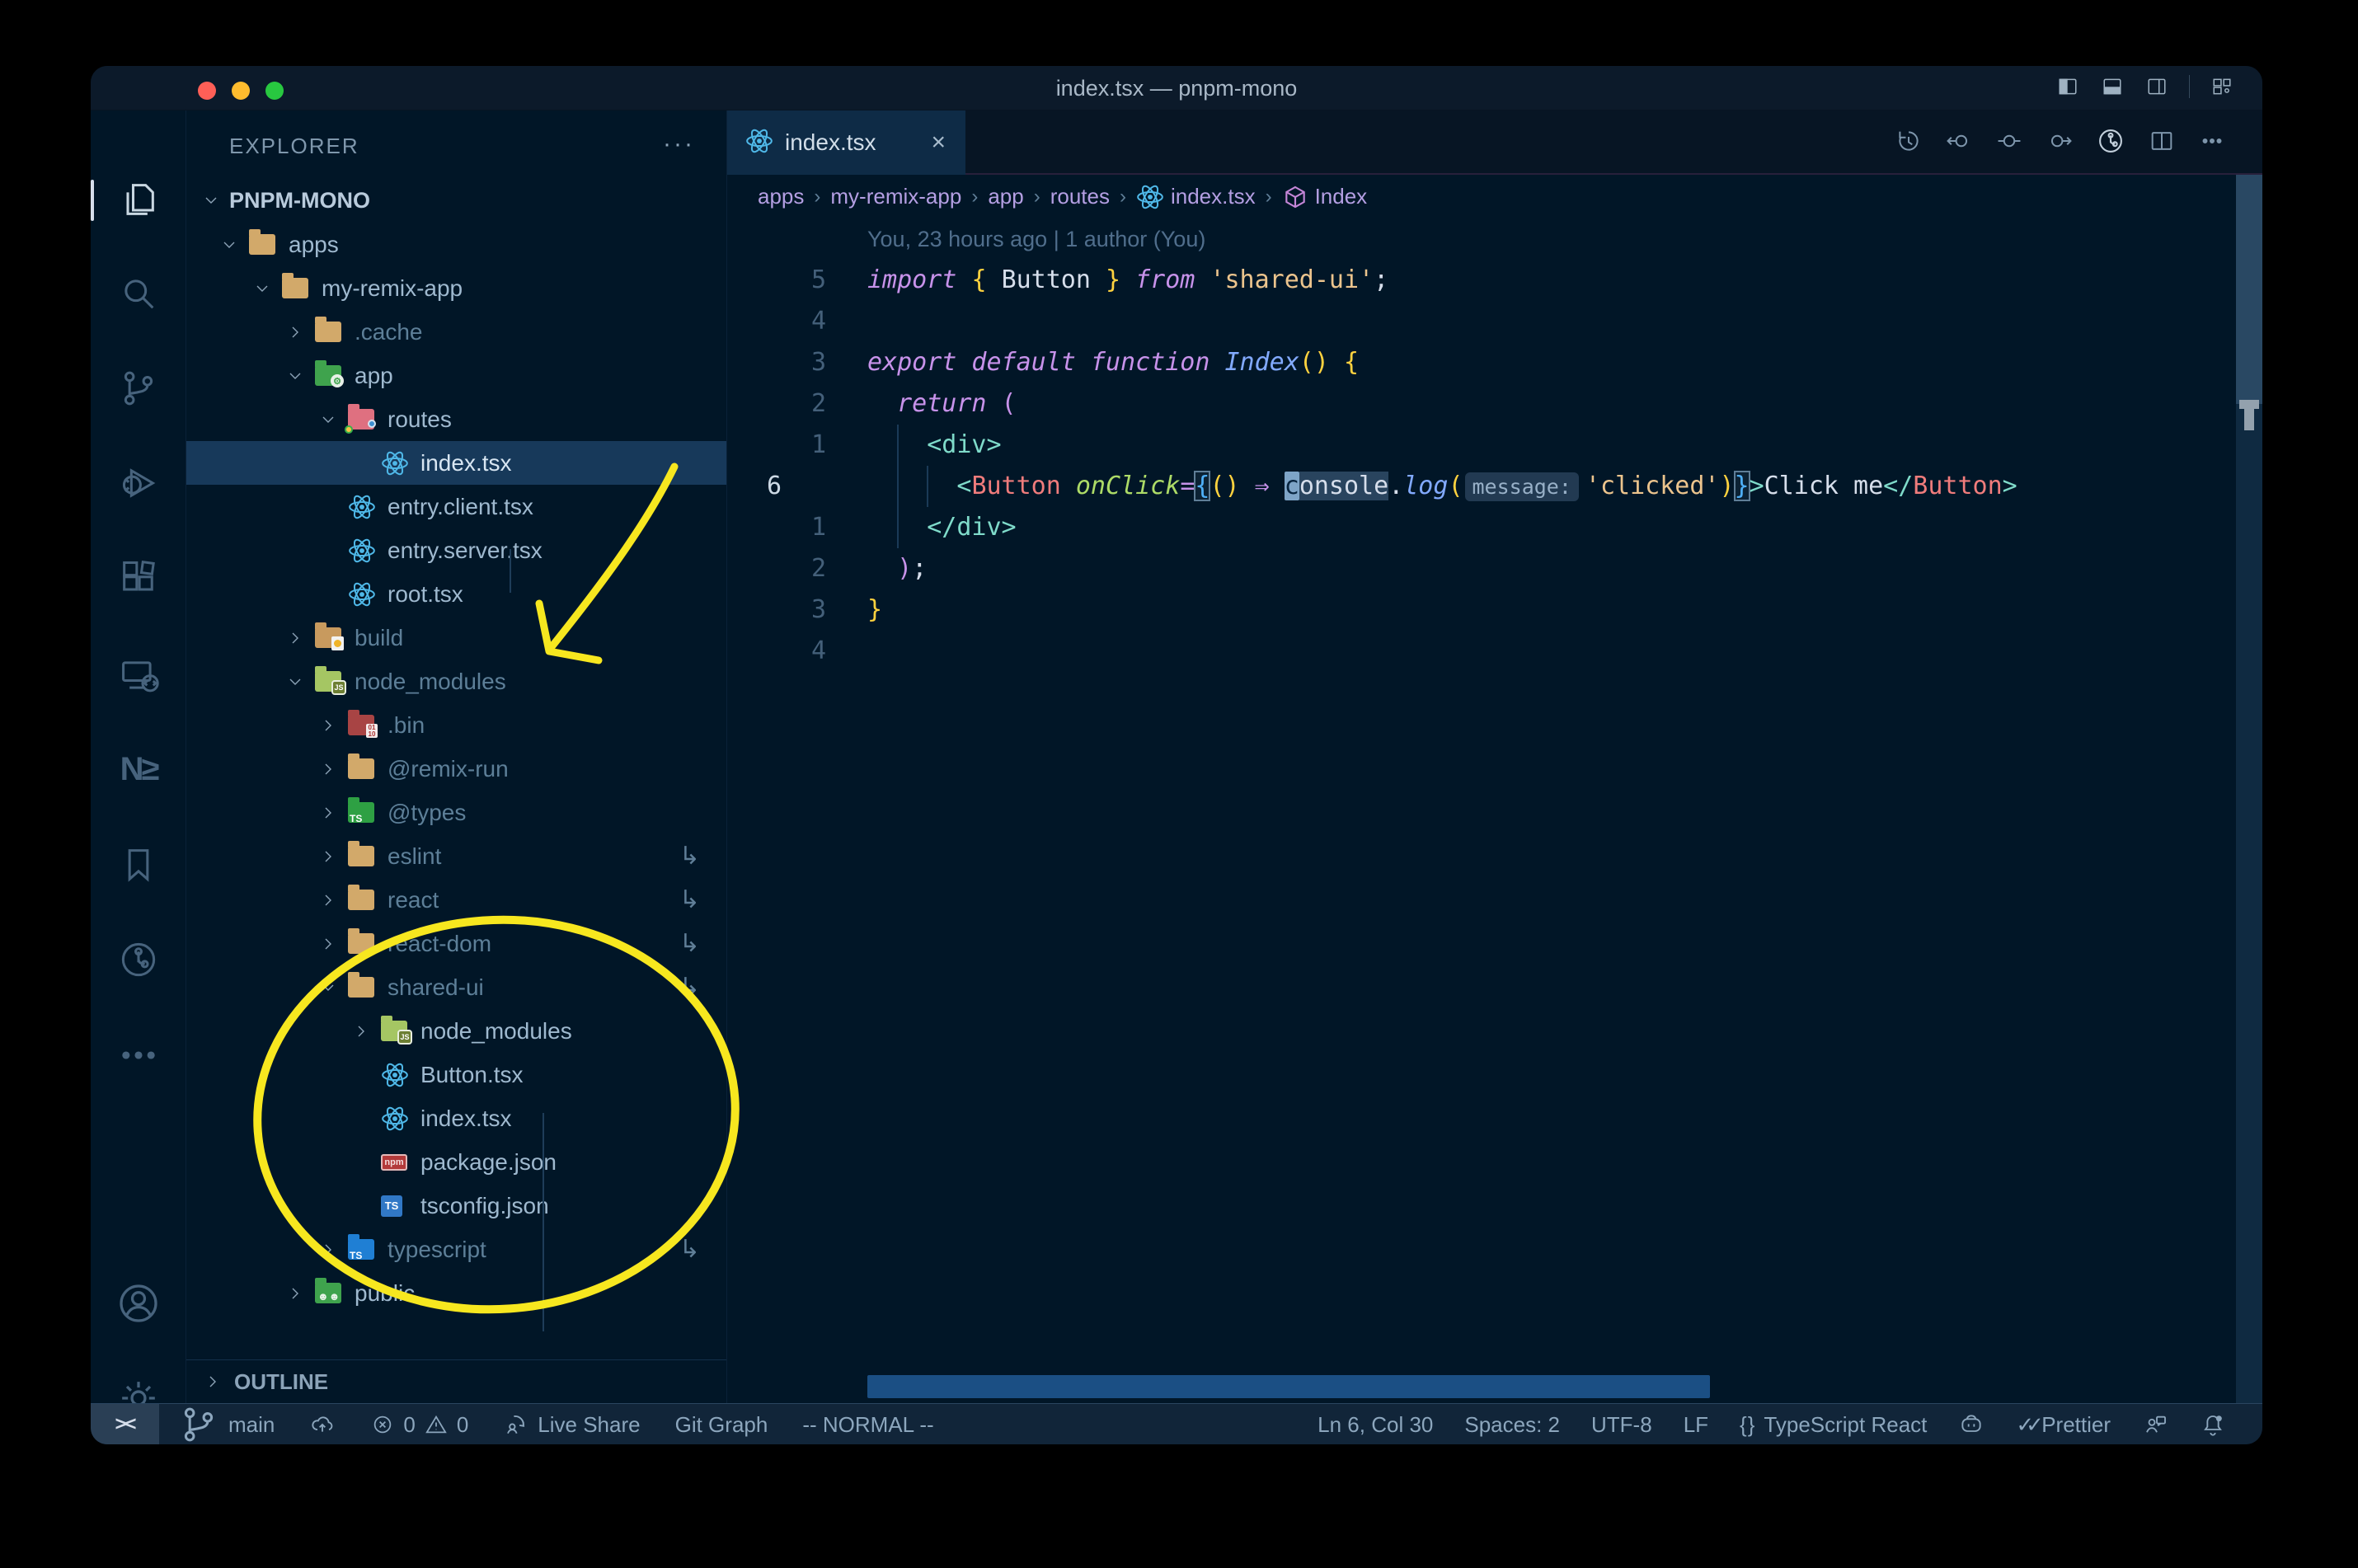  Describe the element at coordinates (456, 1293) in the screenshot. I see `tree-row-public: ☻☻ public` at that location.